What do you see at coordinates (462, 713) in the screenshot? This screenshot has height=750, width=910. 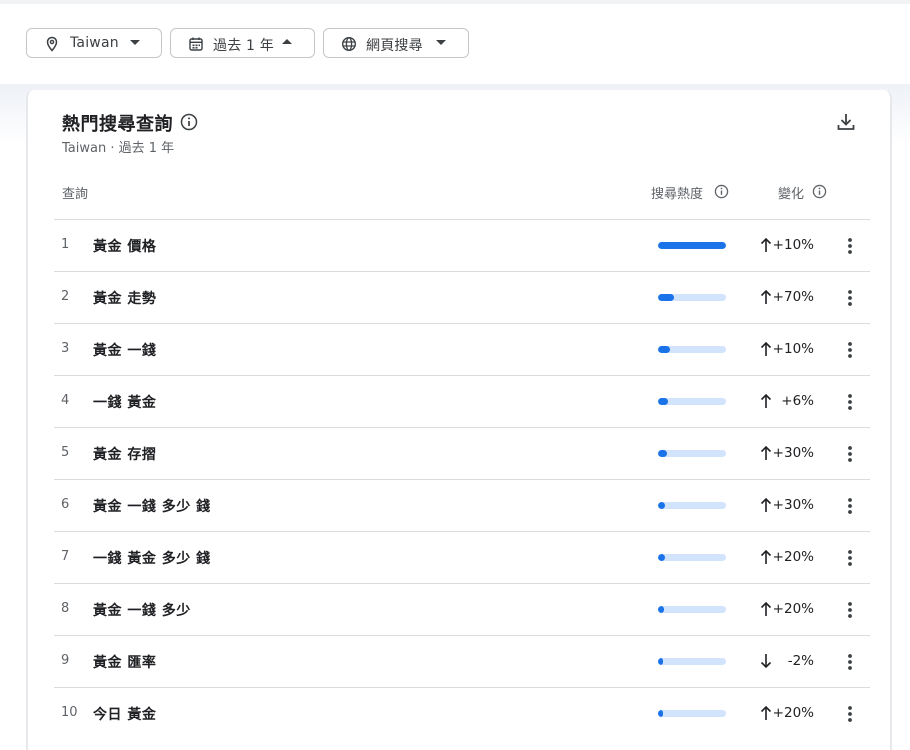 I see `table-row: 10 今日 黃金 +20%` at bounding box center [462, 713].